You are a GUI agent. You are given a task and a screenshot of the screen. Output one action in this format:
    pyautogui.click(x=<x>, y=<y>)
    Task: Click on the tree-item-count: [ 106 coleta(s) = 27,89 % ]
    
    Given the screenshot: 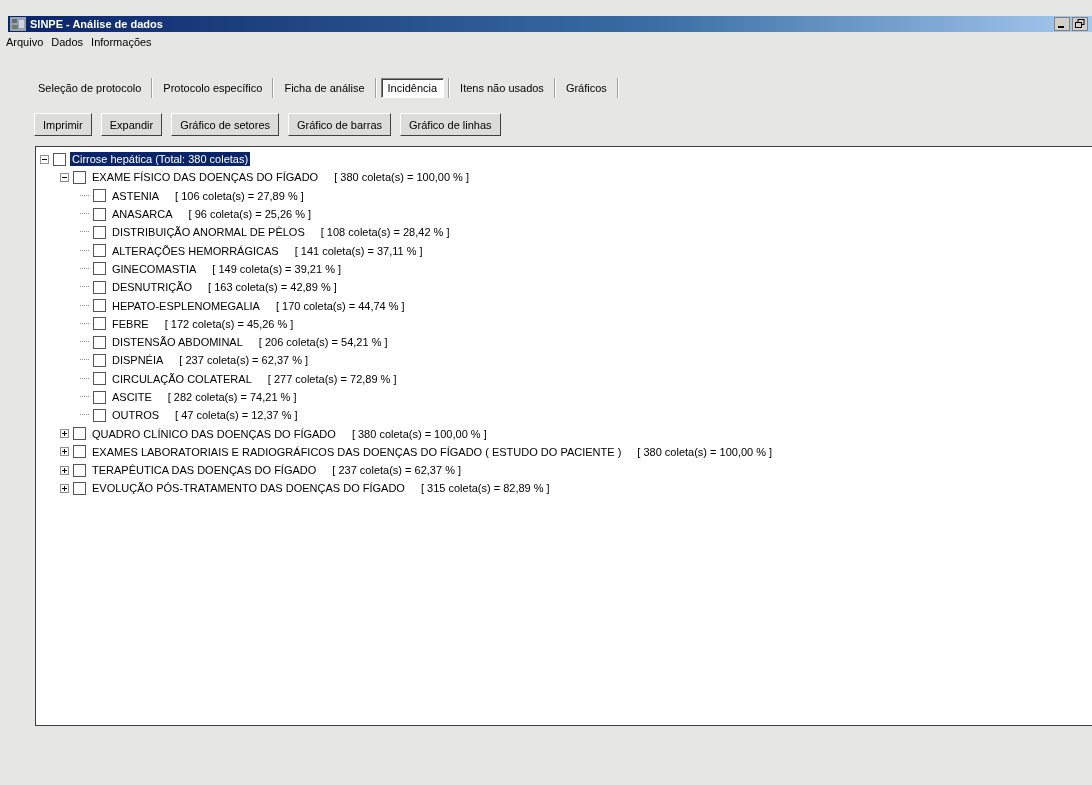 What is the action you would take?
    pyautogui.click(x=239, y=195)
    